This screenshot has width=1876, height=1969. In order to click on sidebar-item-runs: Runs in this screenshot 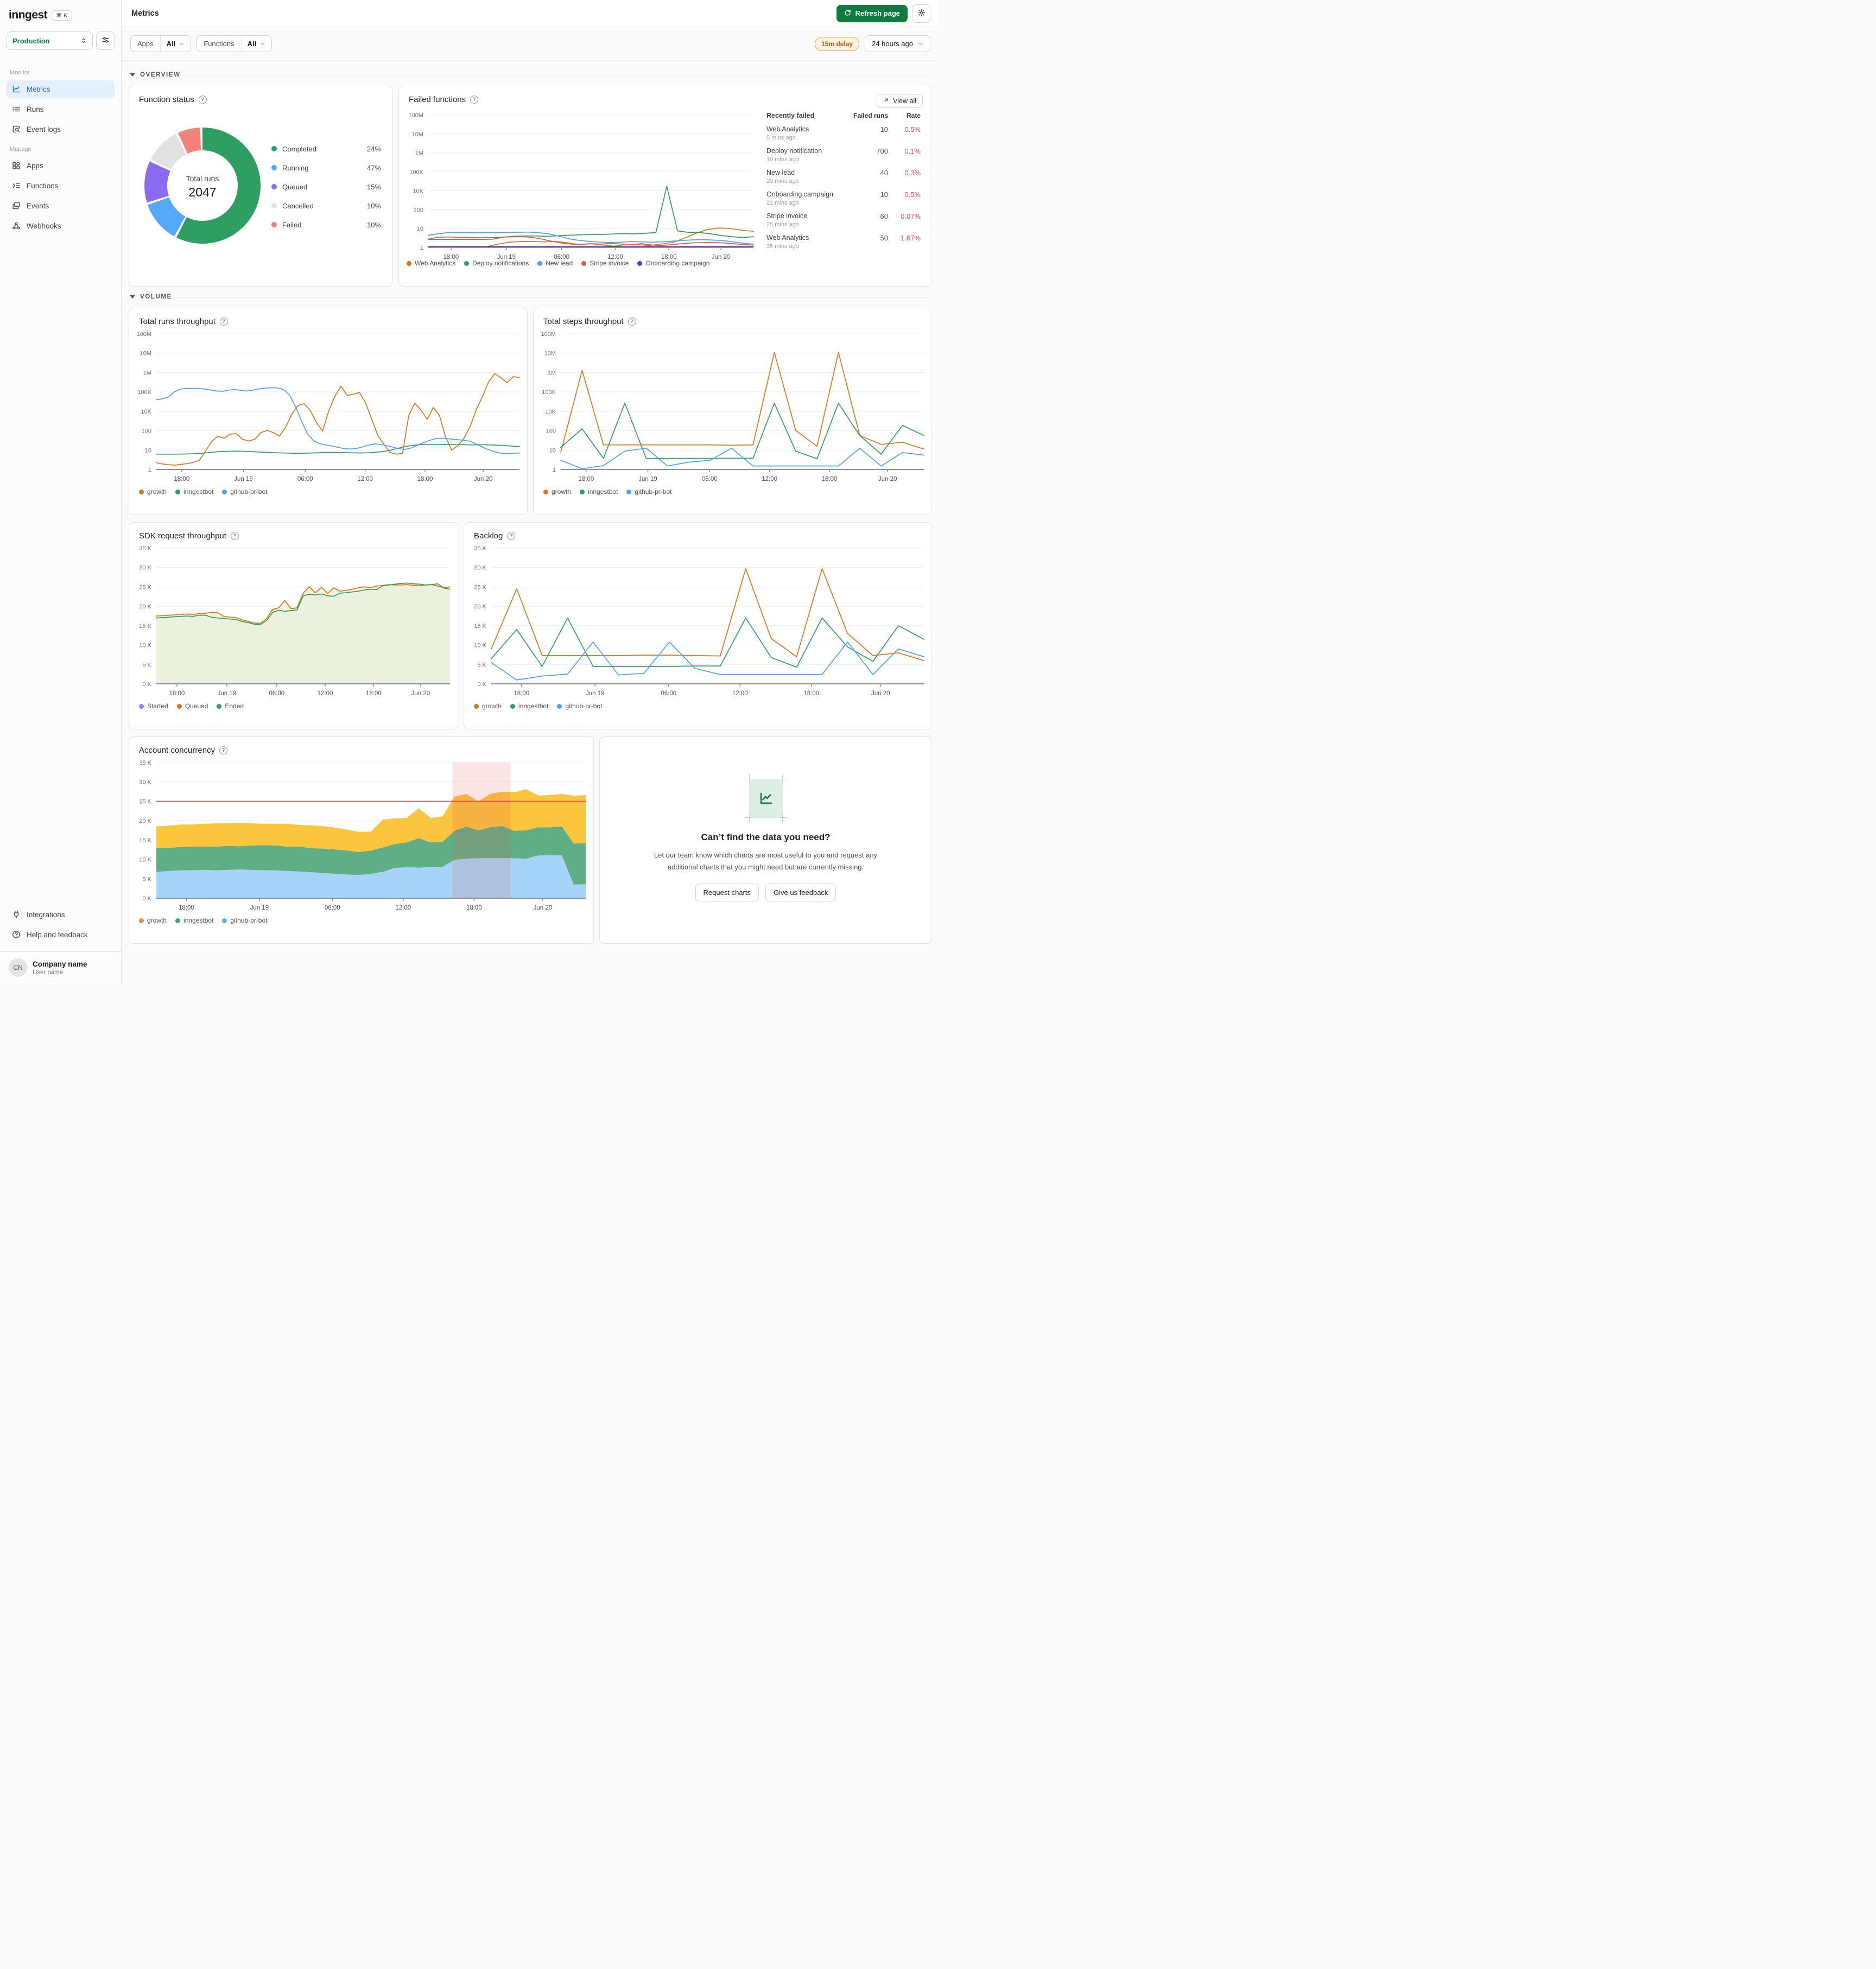, I will do `click(61, 109)`.